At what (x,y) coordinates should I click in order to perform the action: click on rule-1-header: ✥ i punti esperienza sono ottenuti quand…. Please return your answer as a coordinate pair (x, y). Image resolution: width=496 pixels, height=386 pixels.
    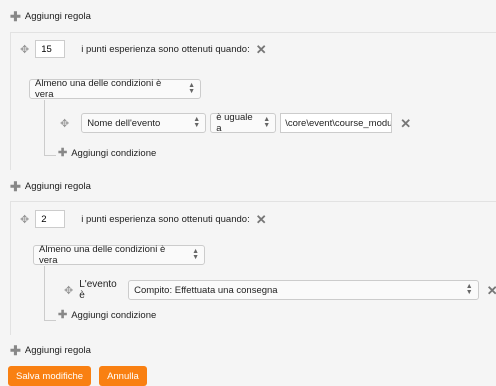
    Looking at the image, I should click on (143, 49).